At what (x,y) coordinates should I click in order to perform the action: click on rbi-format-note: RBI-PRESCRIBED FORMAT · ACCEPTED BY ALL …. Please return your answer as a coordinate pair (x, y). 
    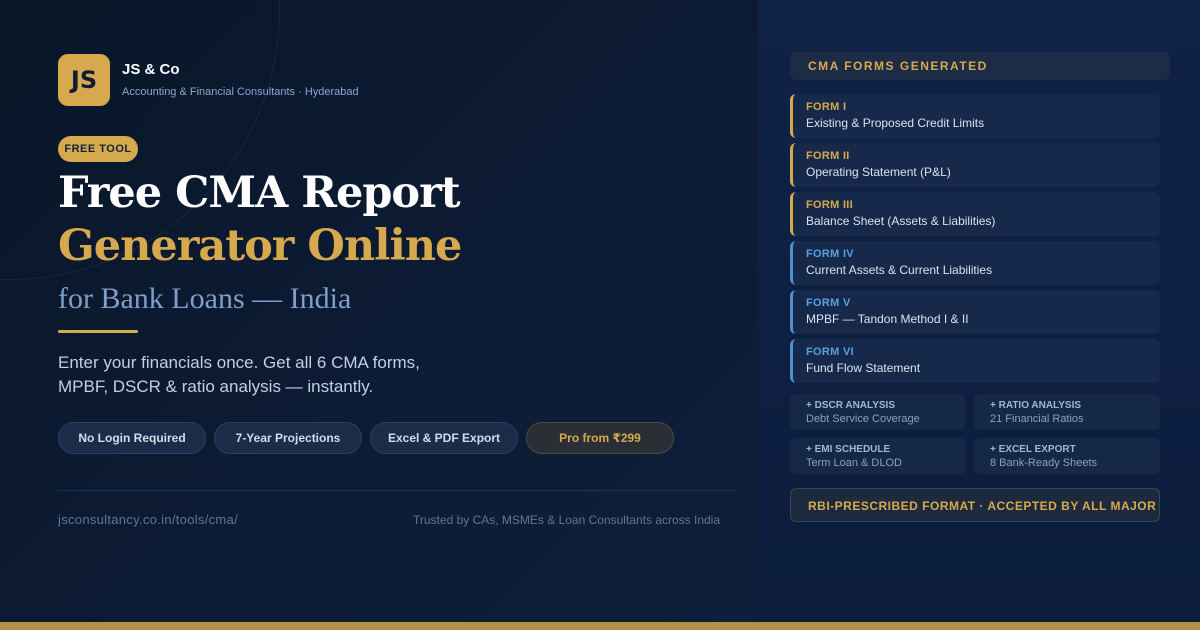
    Looking at the image, I should click on (975, 505).